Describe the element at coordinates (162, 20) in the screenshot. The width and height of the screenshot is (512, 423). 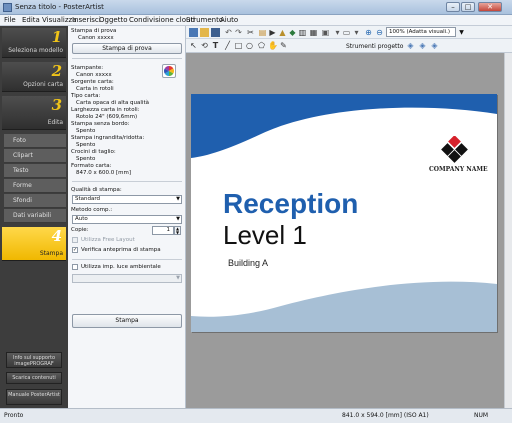
I see `menu-condivisione-cloud: Condivisione cloud` at that location.